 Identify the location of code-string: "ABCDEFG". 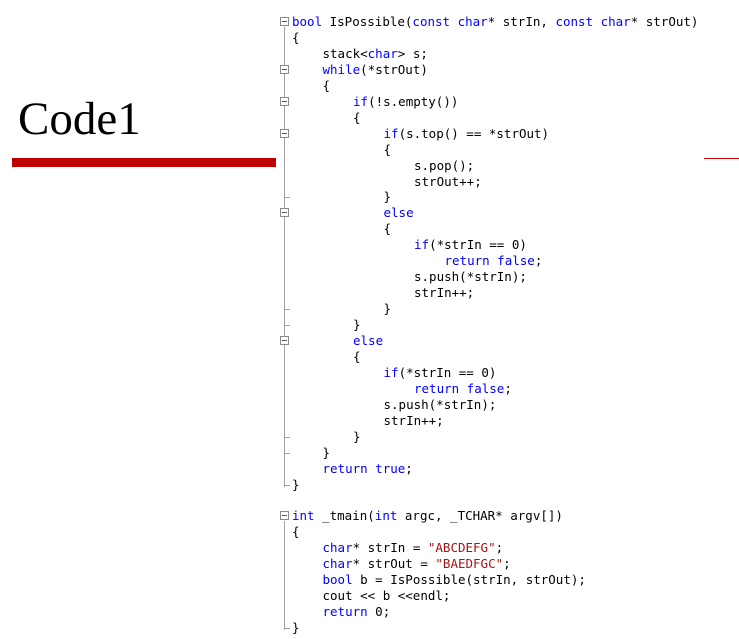
(461, 548).